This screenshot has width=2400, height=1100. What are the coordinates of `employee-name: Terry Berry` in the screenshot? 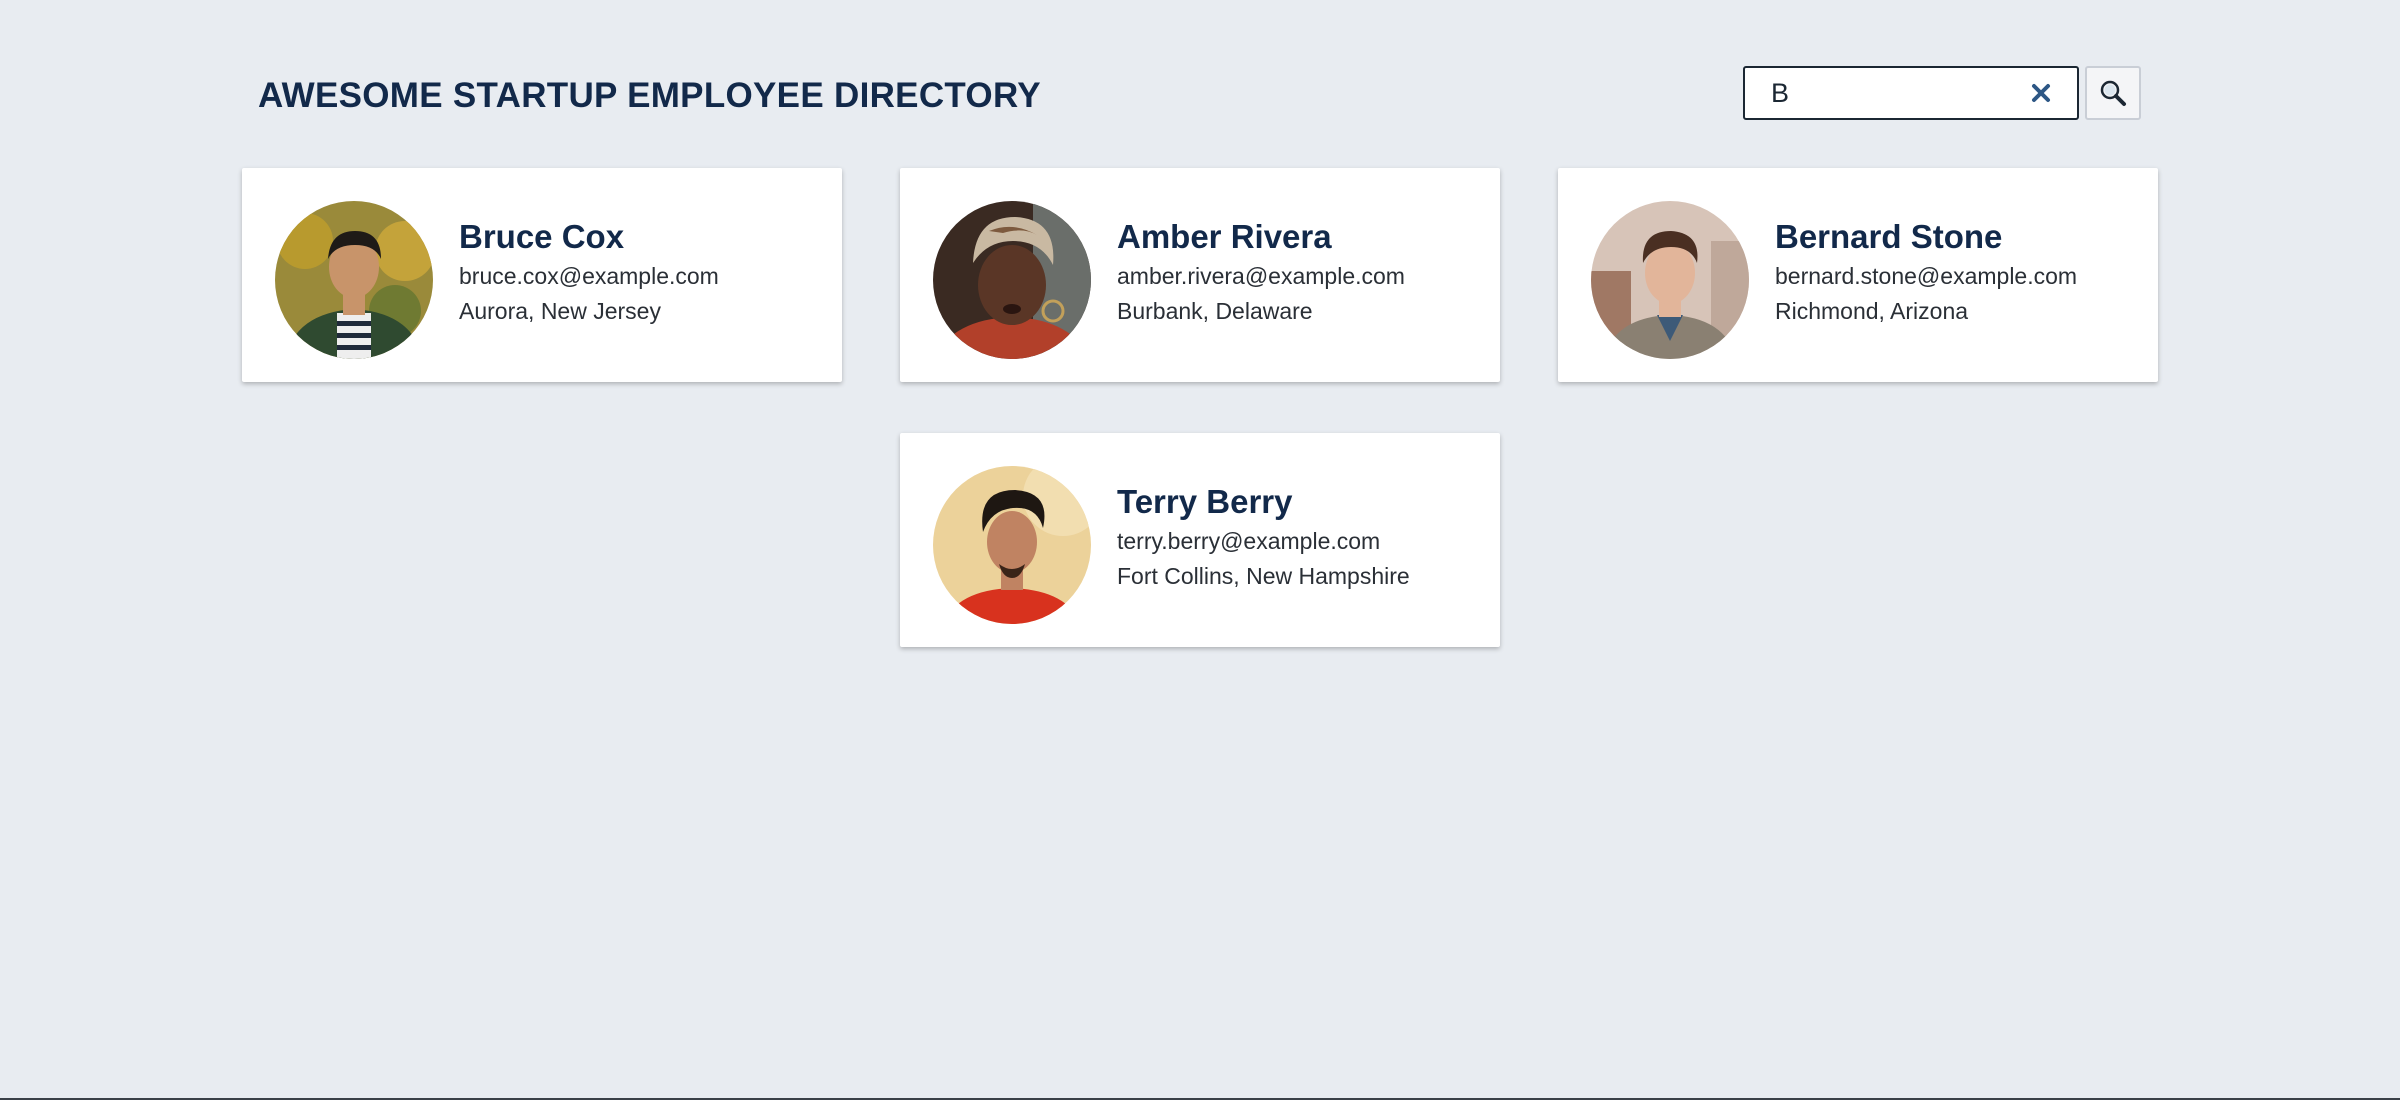 It's located at (1205, 501).